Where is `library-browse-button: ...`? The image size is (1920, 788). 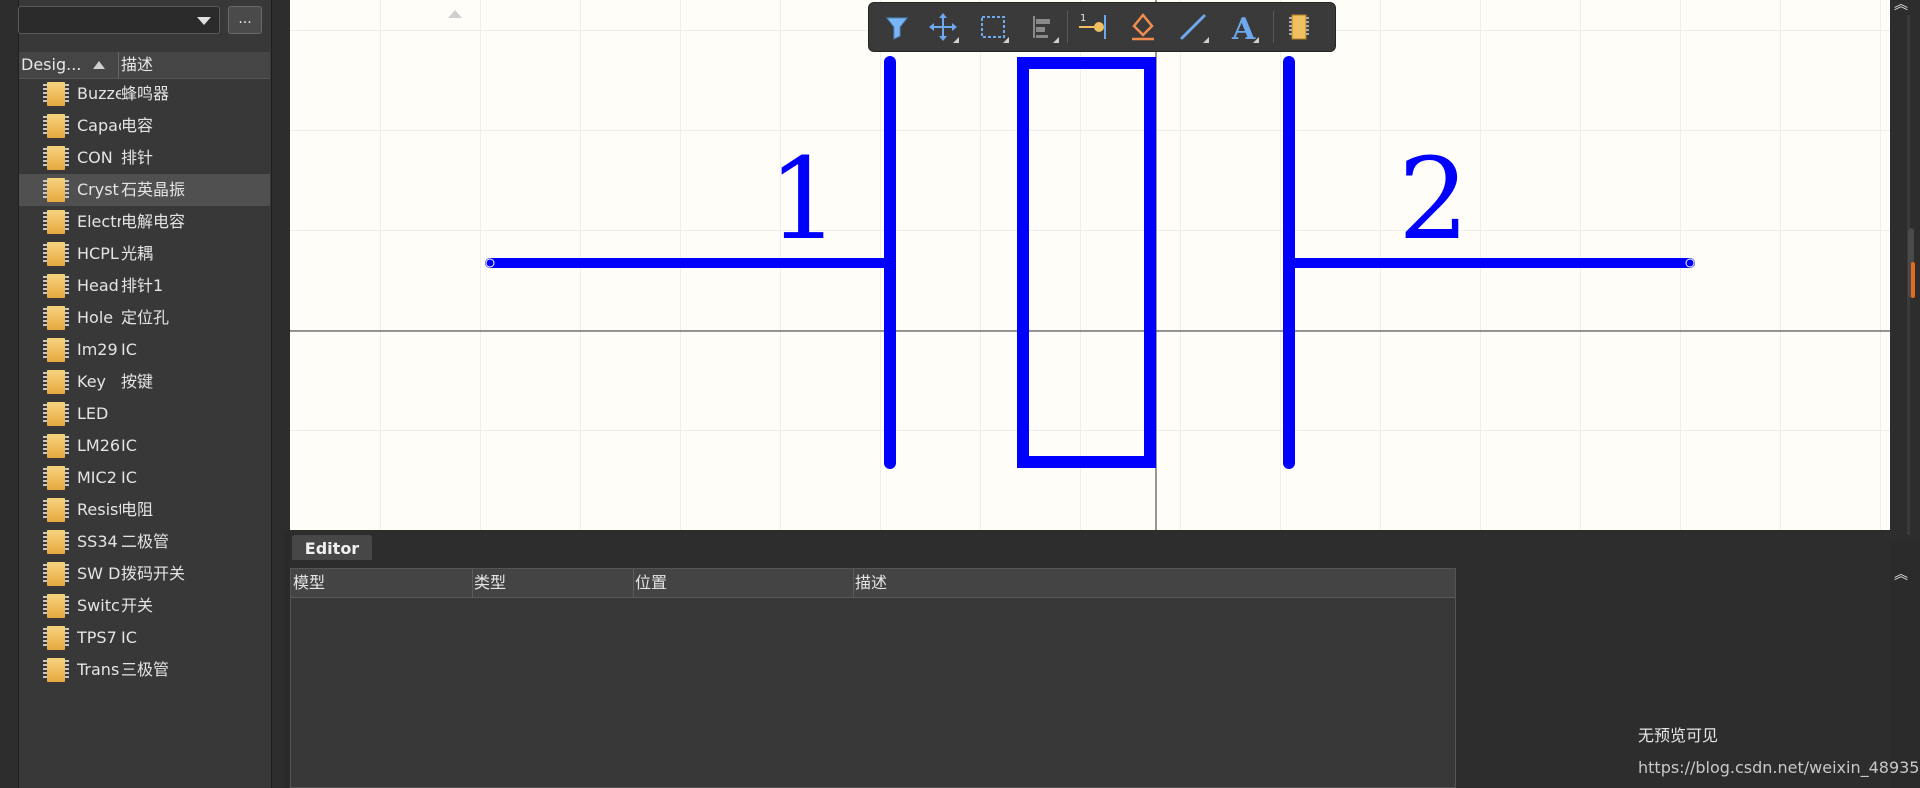
library-browse-button: ... is located at coordinates (245, 20).